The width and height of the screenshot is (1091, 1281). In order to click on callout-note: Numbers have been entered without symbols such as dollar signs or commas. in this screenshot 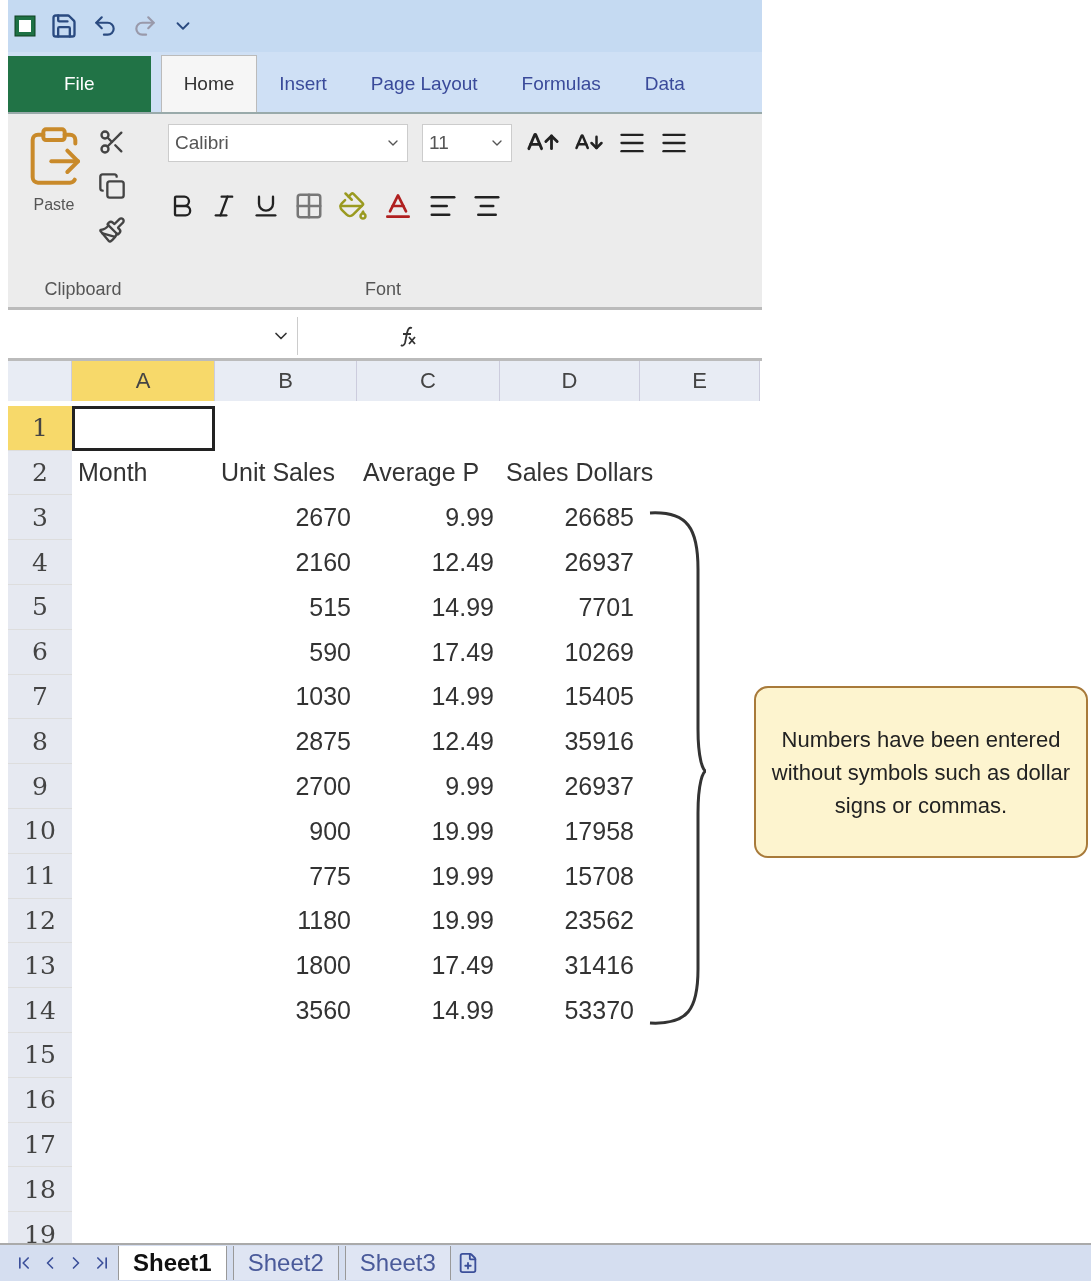, I will do `click(921, 772)`.